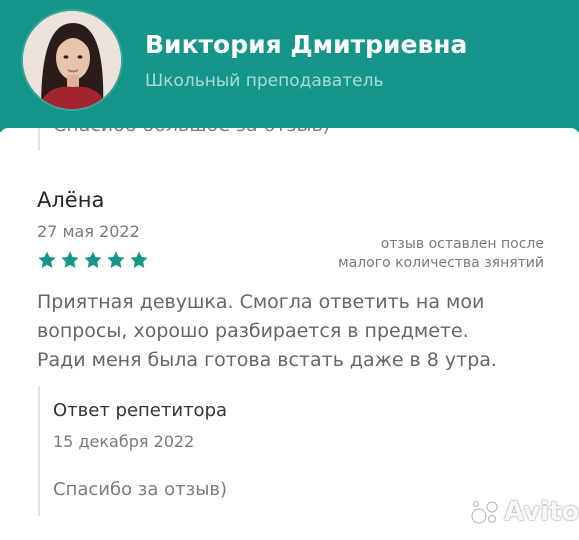 The width and height of the screenshot is (579, 540). I want to click on review-text-line: Приятная девушка. Смогла ответить на мои, so click(261, 302).